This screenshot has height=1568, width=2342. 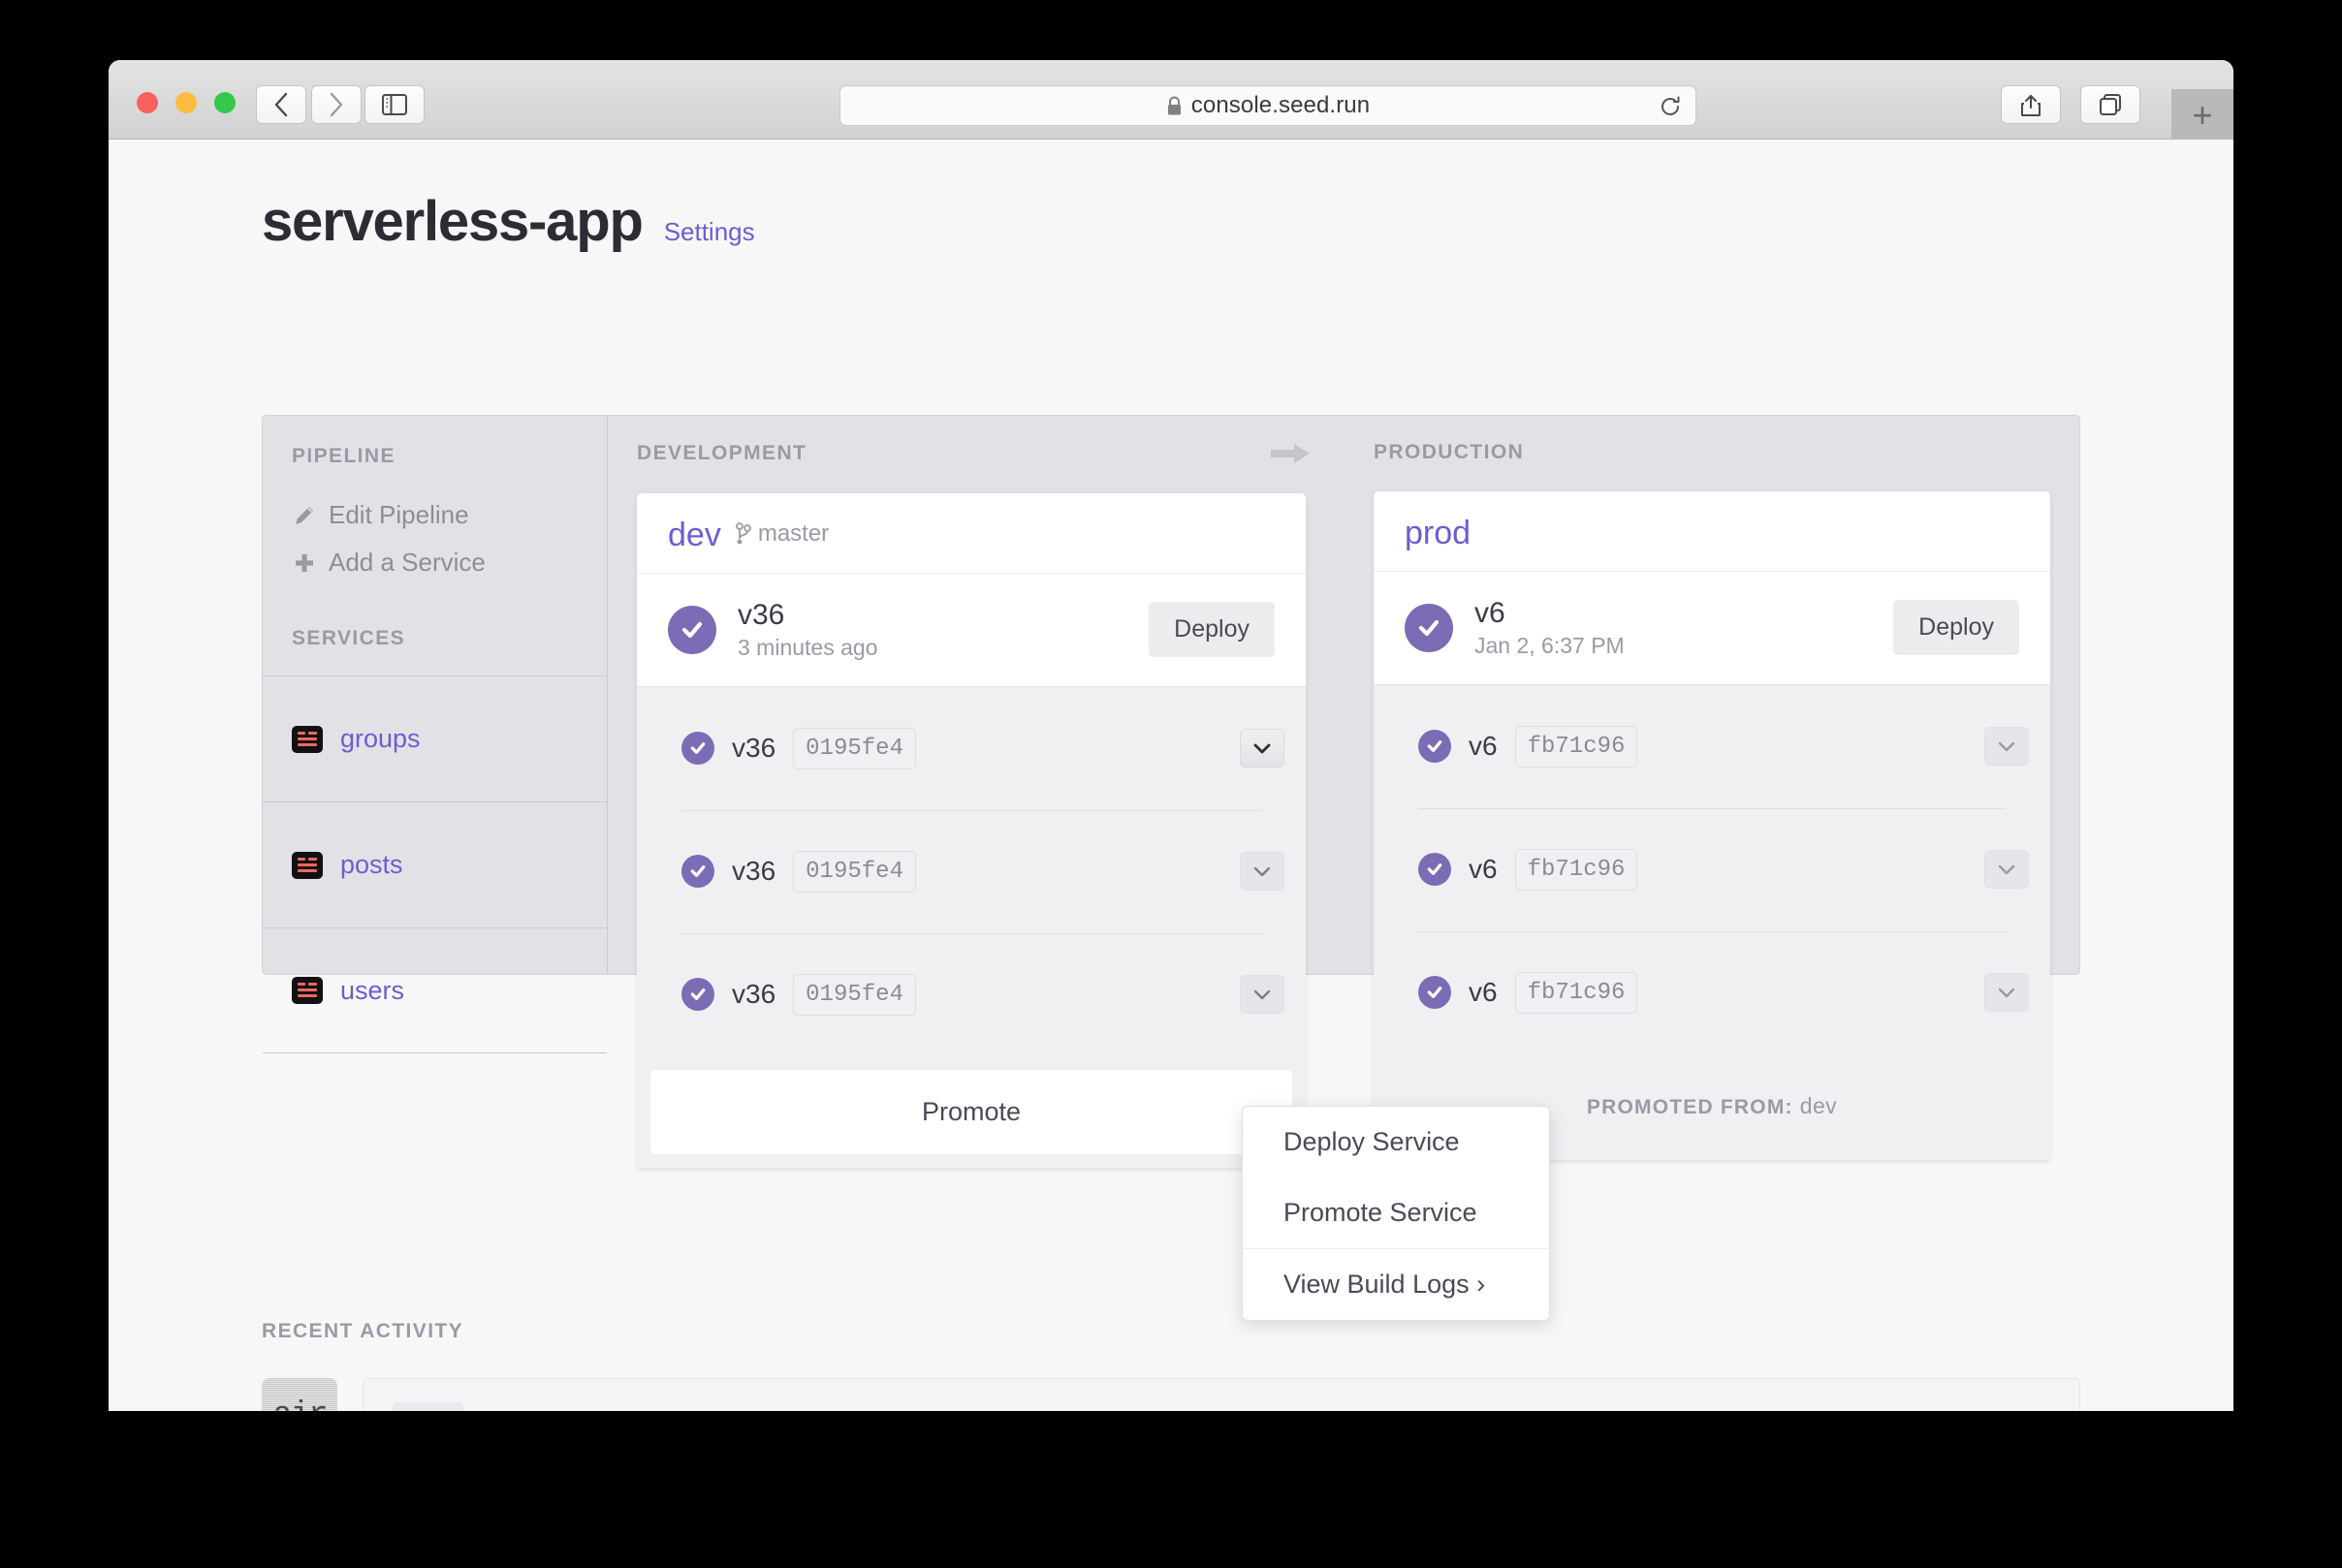 What do you see at coordinates (2202, 115) in the screenshot?
I see `new-tab-button: +` at bounding box center [2202, 115].